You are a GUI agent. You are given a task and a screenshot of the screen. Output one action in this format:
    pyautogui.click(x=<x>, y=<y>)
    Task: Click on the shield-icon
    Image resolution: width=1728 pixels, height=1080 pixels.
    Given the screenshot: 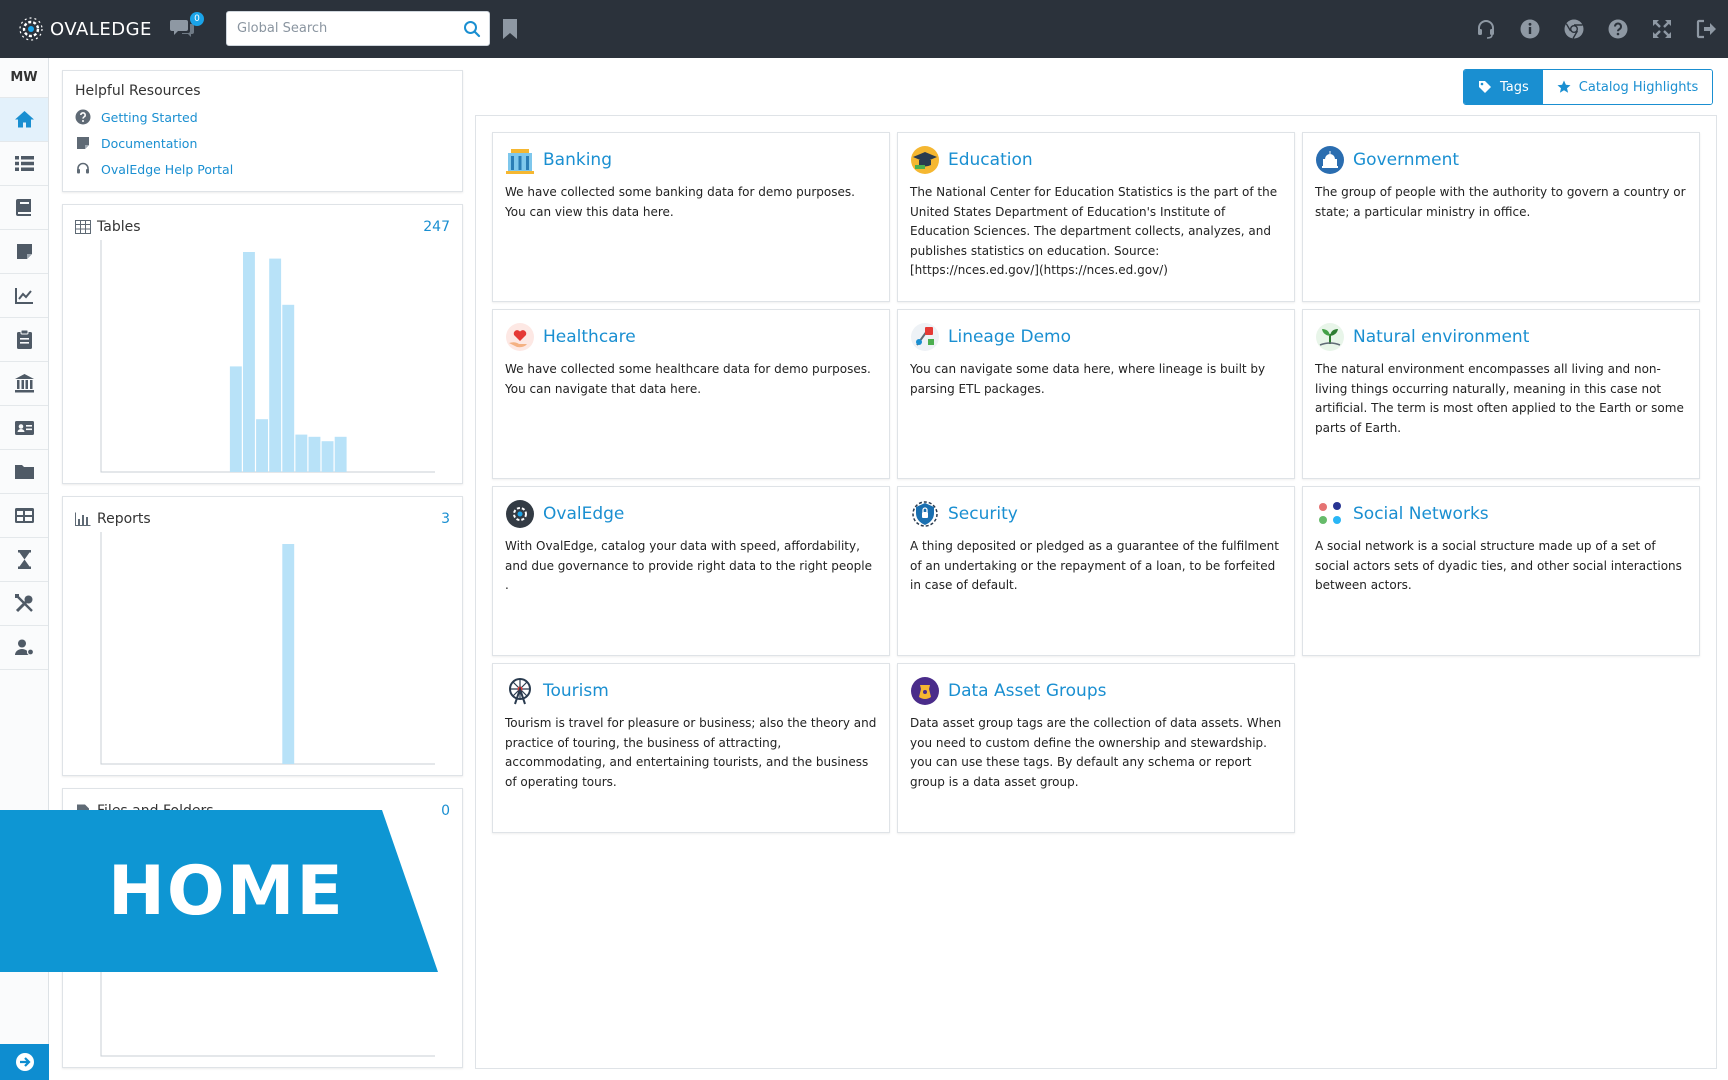 What is the action you would take?
    pyautogui.click(x=925, y=514)
    